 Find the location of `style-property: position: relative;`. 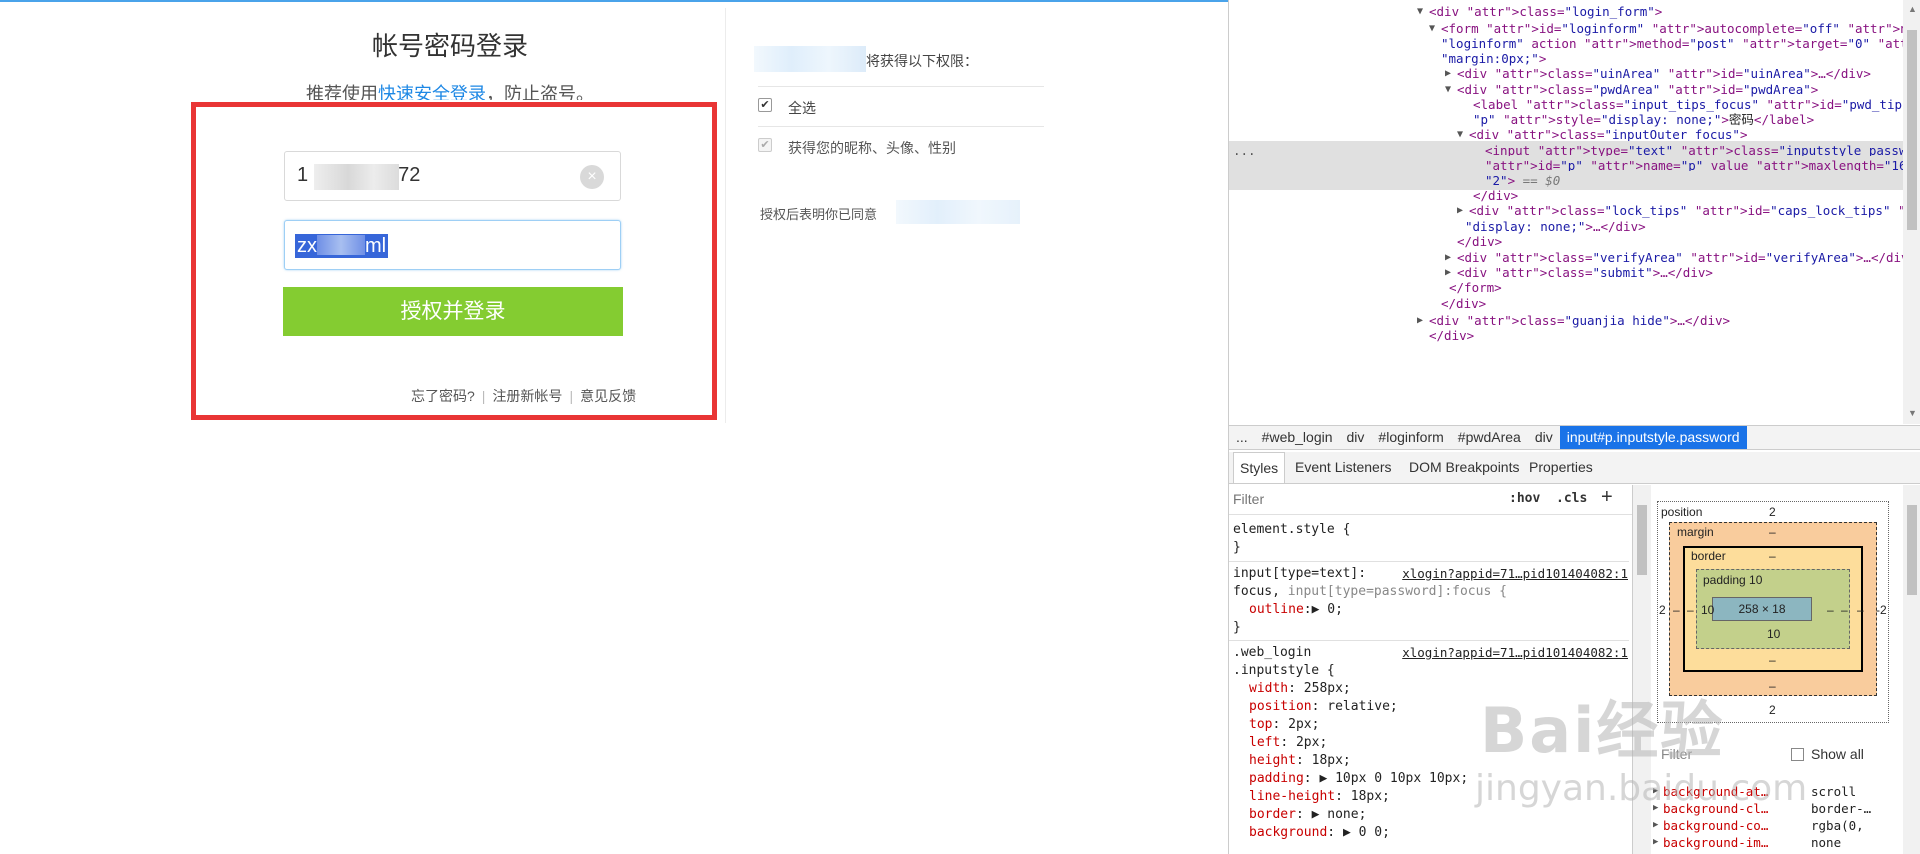

style-property: position: relative; is located at coordinates (1323, 707).